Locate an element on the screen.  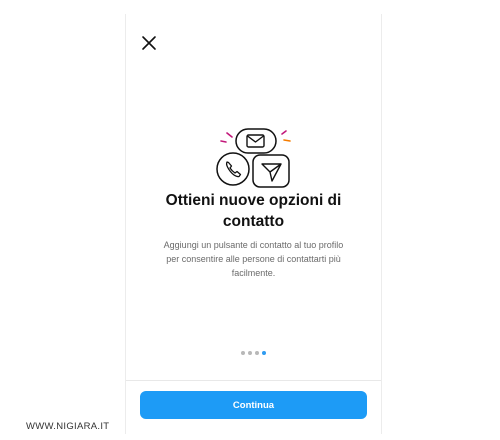
footer-divider is located at coordinates (253, 380).